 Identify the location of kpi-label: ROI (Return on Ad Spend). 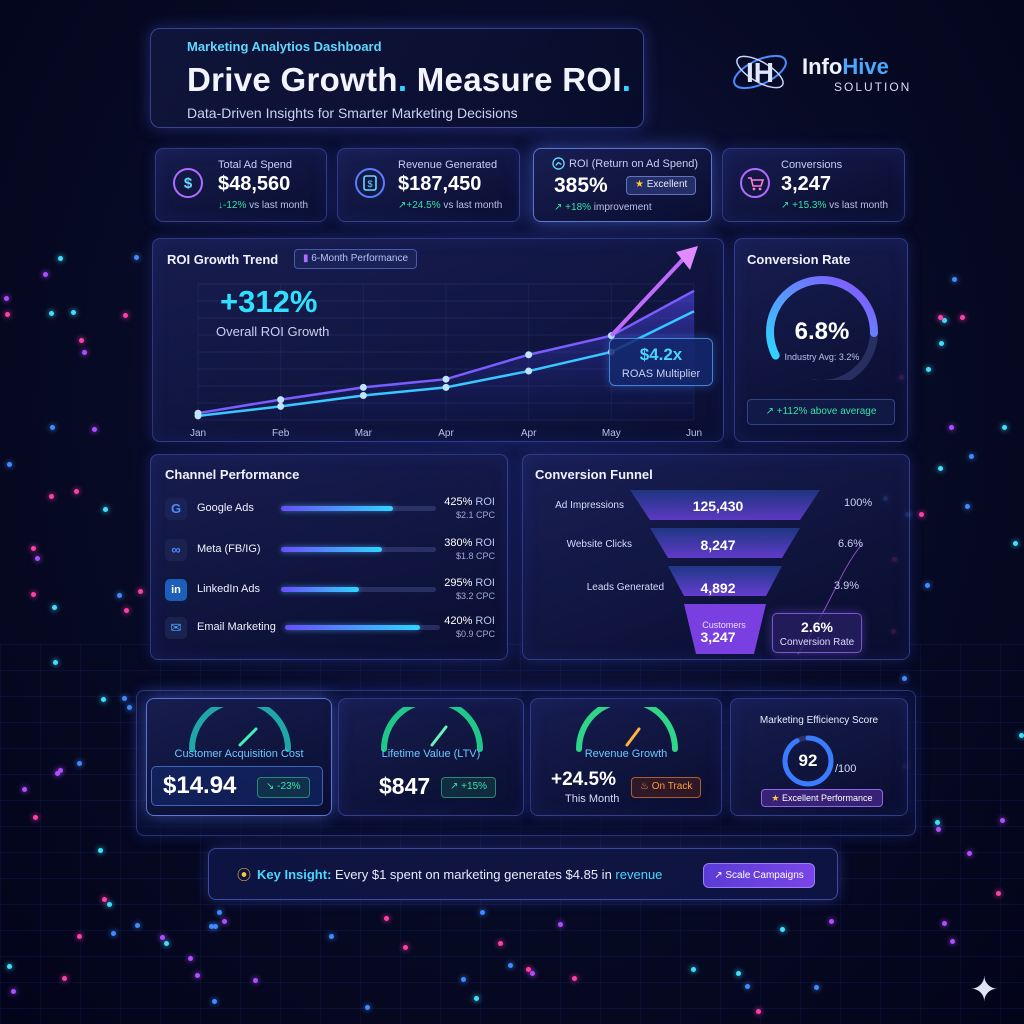
(634, 164).